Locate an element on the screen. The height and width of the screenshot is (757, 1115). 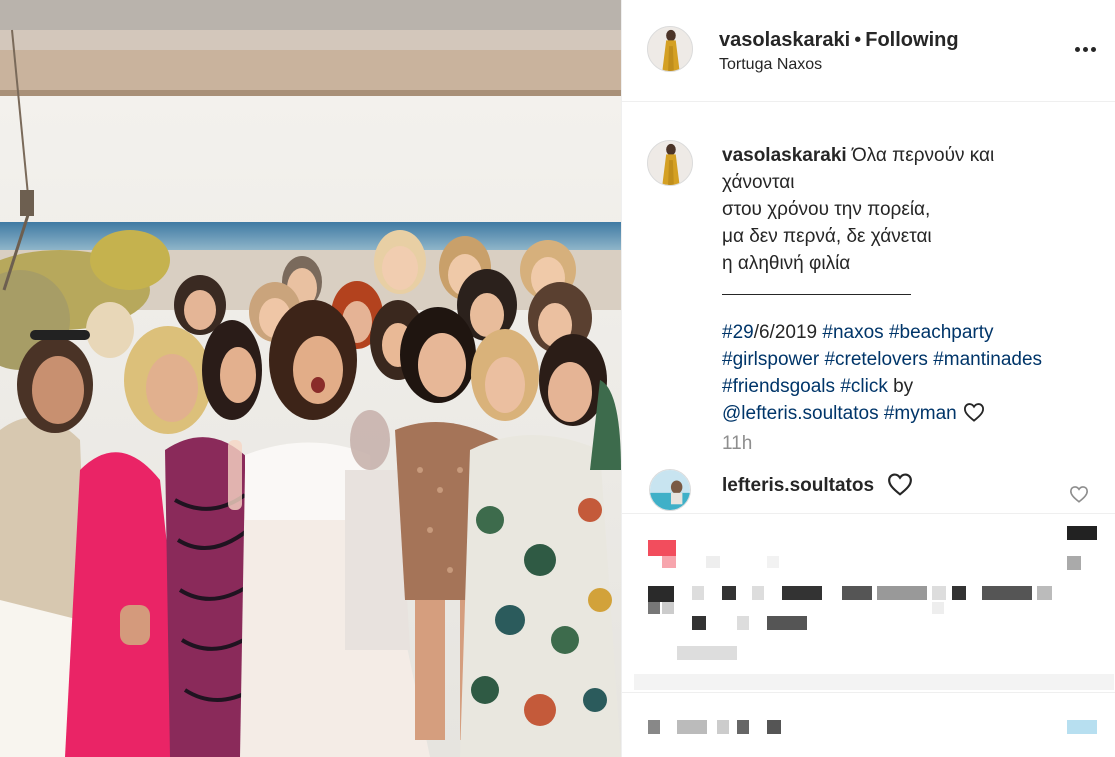
caption-line: στου χρόνου την πορεία, is located at coordinates (826, 209).